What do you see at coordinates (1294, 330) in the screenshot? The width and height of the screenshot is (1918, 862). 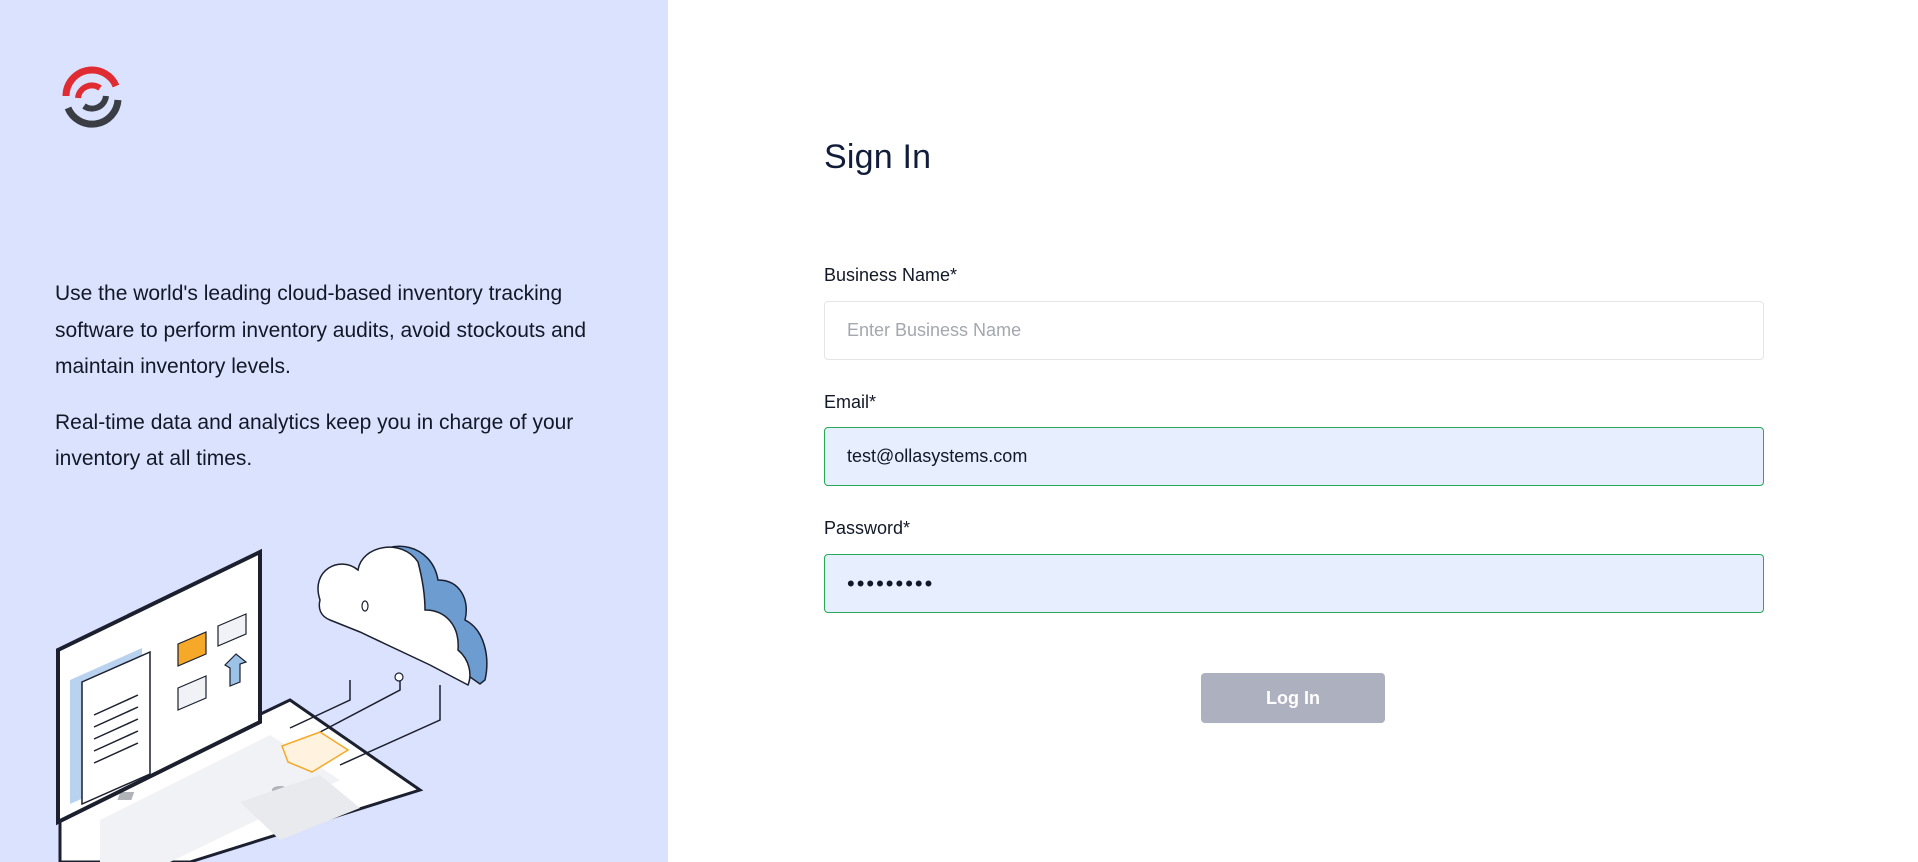 I see `business-name-input` at bounding box center [1294, 330].